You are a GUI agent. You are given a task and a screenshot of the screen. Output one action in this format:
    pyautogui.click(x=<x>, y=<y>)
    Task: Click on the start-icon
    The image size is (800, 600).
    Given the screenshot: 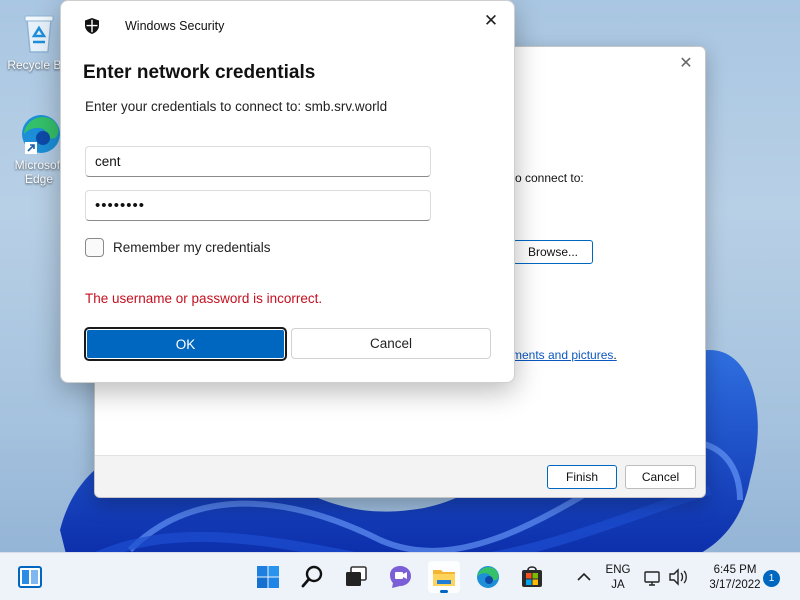 What is the action you would take?
    pyautogui.click(x=268, y=577)
    